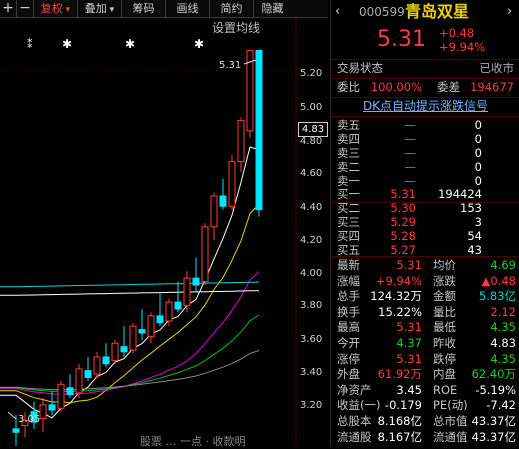  I want to click on stat-row: 涨幅 +9.94% 涨跌 ▲0.48, so click(425, 281).